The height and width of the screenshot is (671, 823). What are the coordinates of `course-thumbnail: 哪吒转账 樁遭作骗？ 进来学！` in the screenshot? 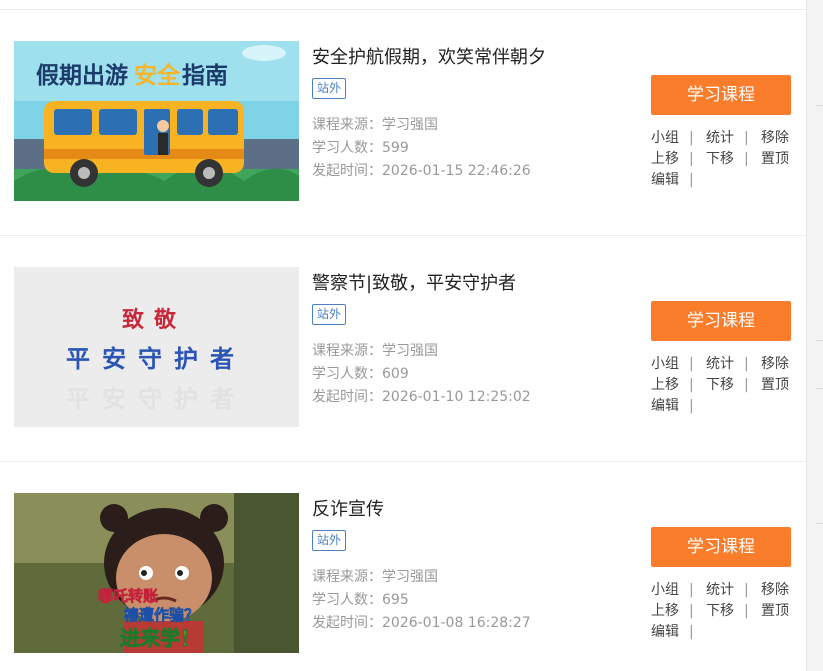 It's located at (156, 573).